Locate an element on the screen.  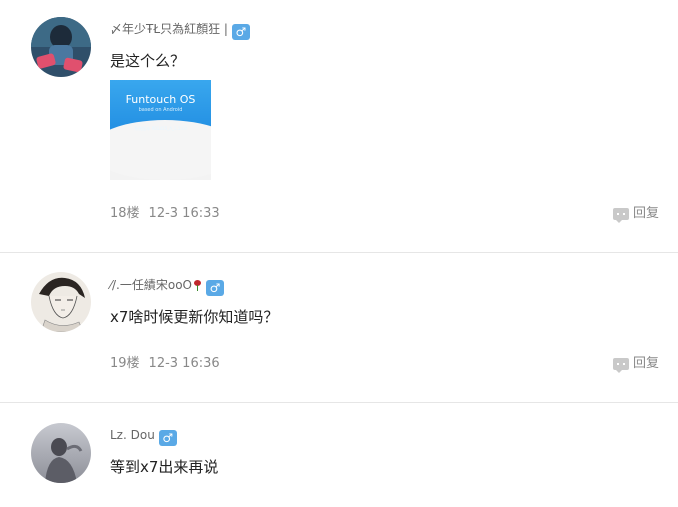
username-text: Lz. Dou is located at coordinates (132, 435).